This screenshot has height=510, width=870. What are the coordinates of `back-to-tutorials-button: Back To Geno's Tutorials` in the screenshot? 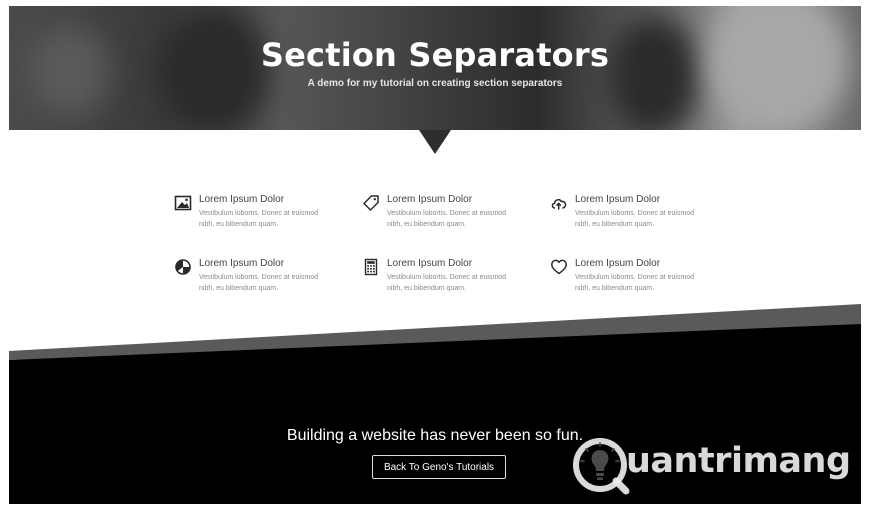 It's located at (439, 467).